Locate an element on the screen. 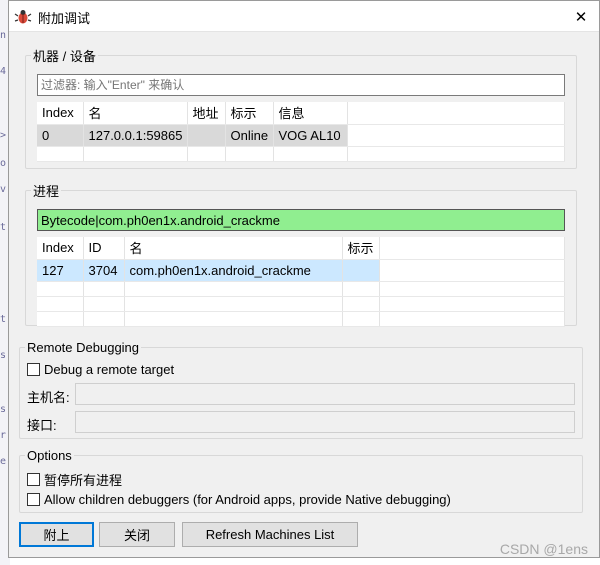  table-row: 0 127.0.0.1:59865 Online VOG AL10 is located at coordinates (301, 135).